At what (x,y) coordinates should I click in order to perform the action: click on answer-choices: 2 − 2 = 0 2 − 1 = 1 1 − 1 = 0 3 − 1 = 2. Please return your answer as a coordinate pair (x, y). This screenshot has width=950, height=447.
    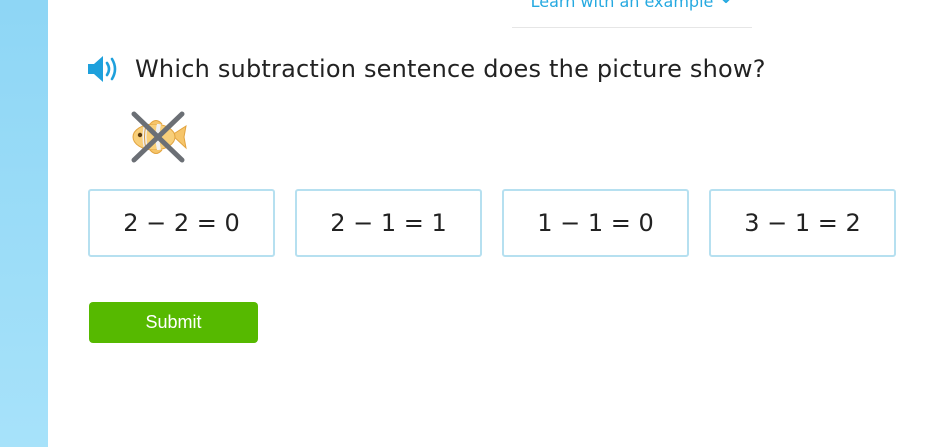
    Looking at the image, I should click on (492, 223).